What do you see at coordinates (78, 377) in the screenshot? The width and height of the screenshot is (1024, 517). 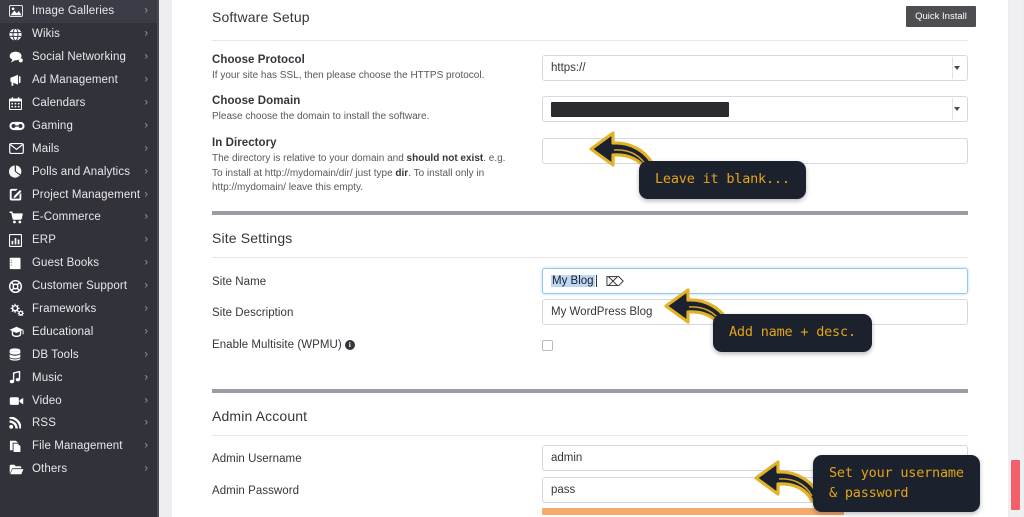 I see `sidebar-item-music: Music ›` at bounding box center [78, 377].